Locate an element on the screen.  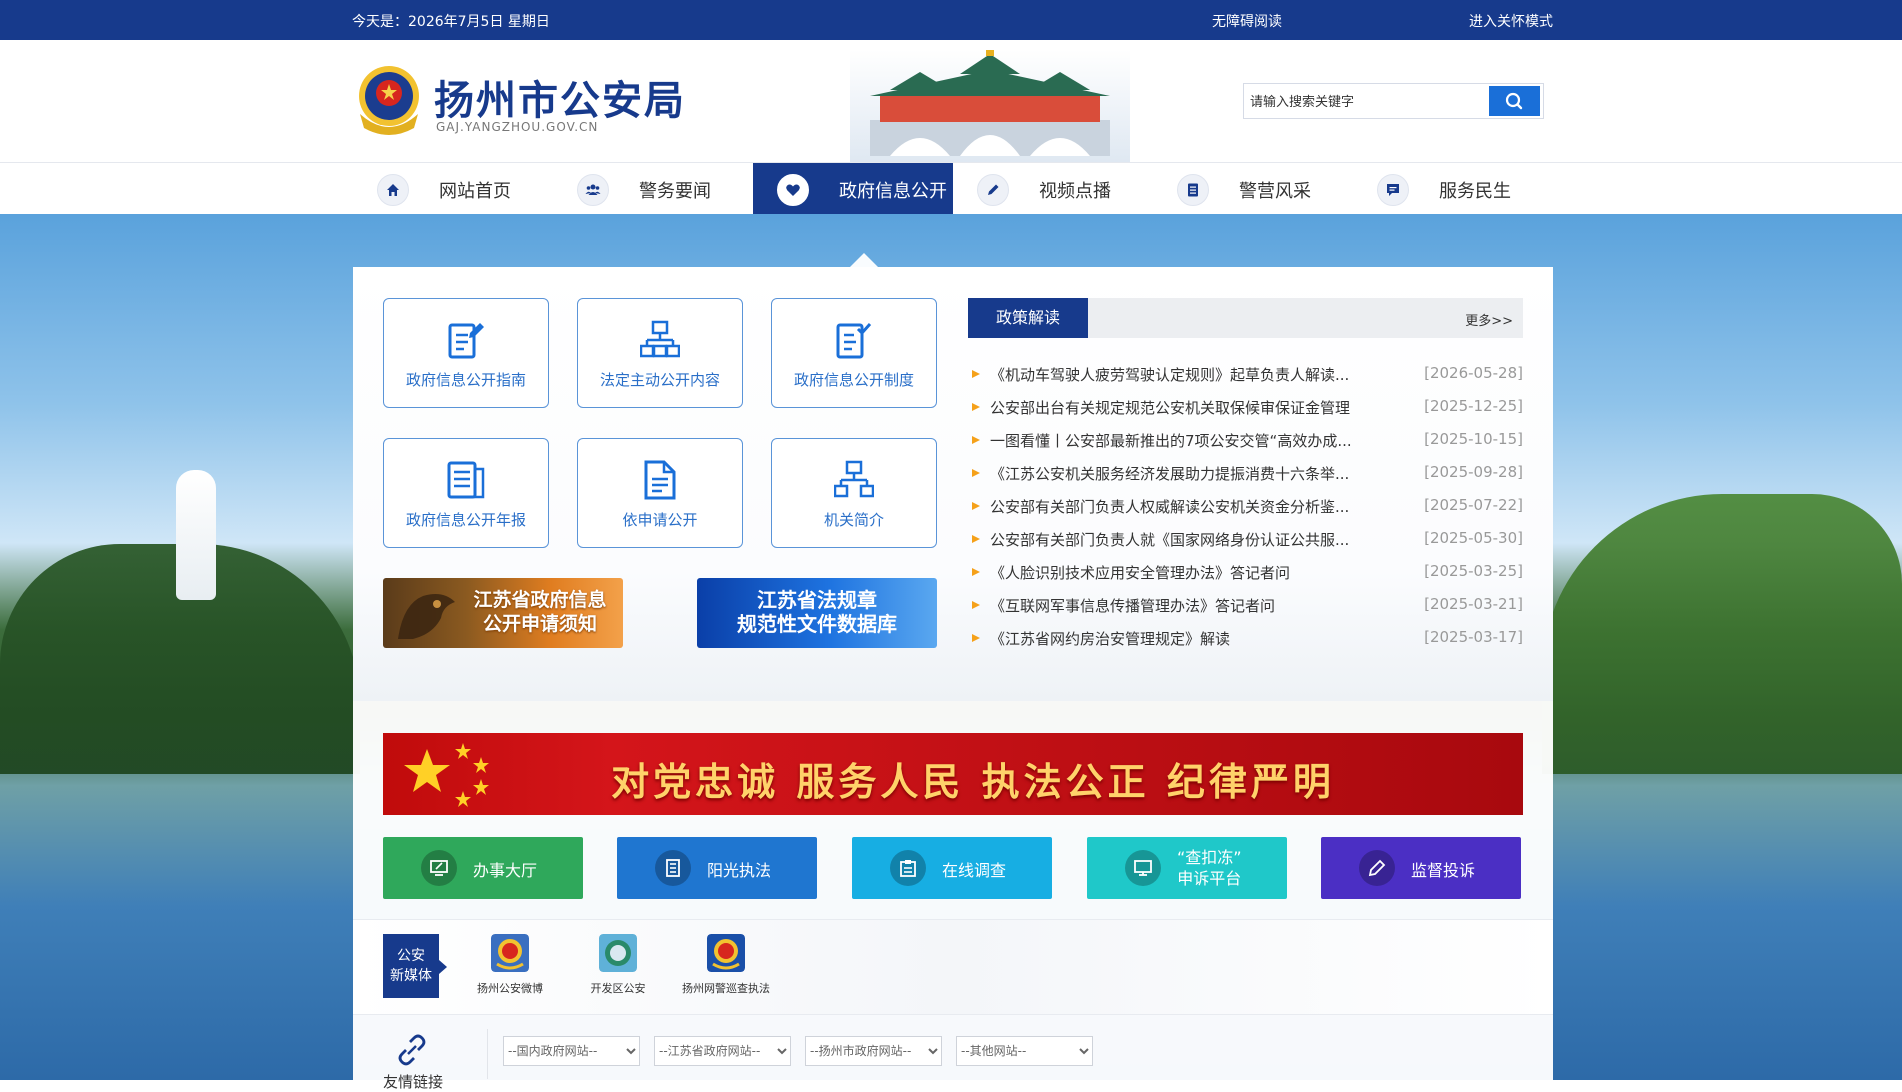
item-date: [2025-03-17] is located at coordinates (1473, 637).